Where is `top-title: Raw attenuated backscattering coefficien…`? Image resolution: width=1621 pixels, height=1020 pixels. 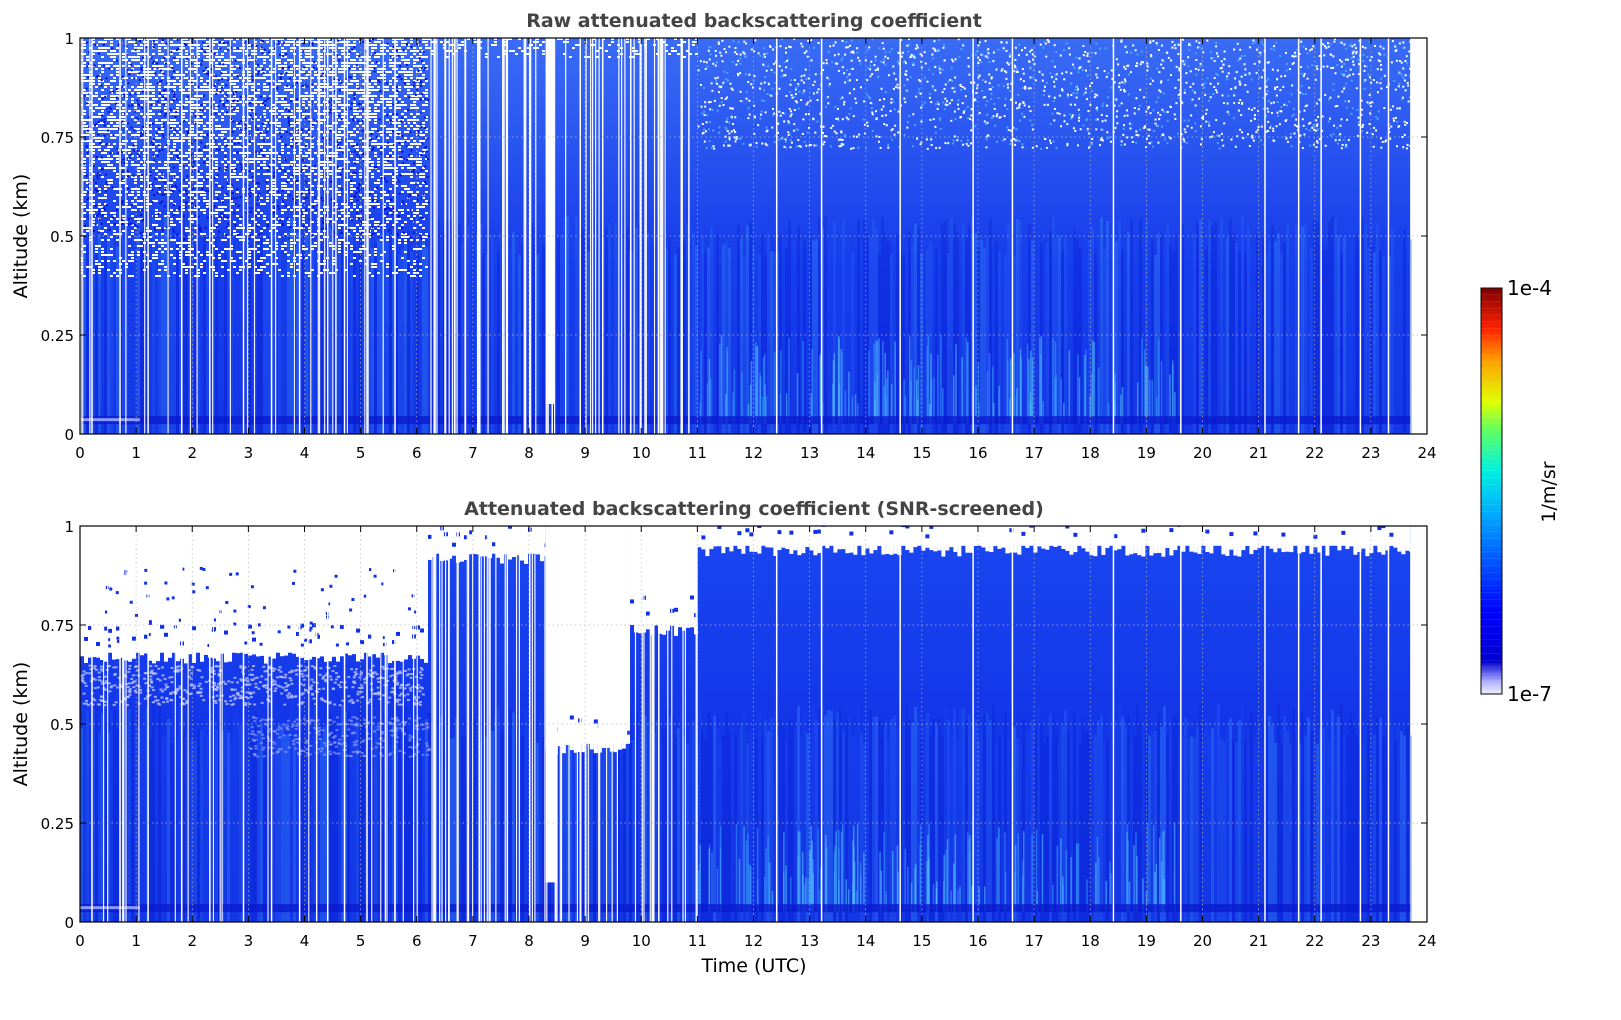
top-title: Raw attenuated backscattering coefficien… is located at coordinates (754, 21).